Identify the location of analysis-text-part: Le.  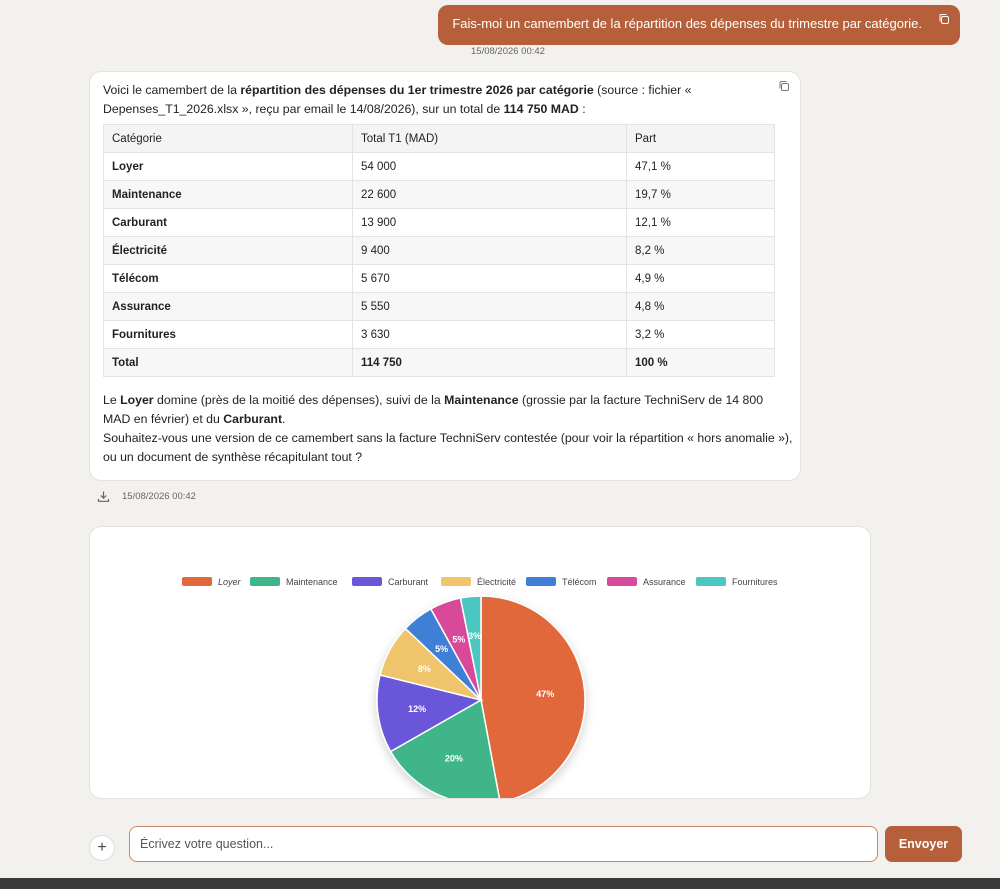
(112, 400).